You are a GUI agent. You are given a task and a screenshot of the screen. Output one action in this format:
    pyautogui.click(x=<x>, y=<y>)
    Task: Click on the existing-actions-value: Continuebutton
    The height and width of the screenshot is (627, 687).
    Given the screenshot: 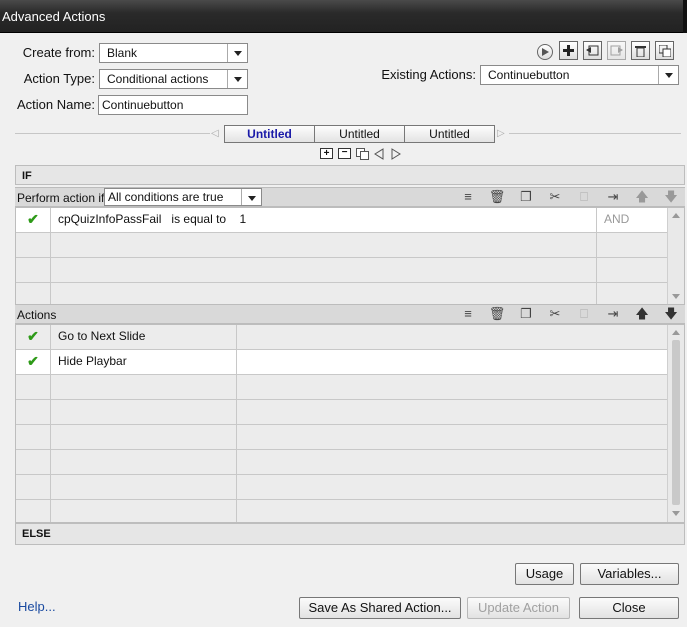 What is the action you would take?
    pyautogui.click(x=529, y=75)
    